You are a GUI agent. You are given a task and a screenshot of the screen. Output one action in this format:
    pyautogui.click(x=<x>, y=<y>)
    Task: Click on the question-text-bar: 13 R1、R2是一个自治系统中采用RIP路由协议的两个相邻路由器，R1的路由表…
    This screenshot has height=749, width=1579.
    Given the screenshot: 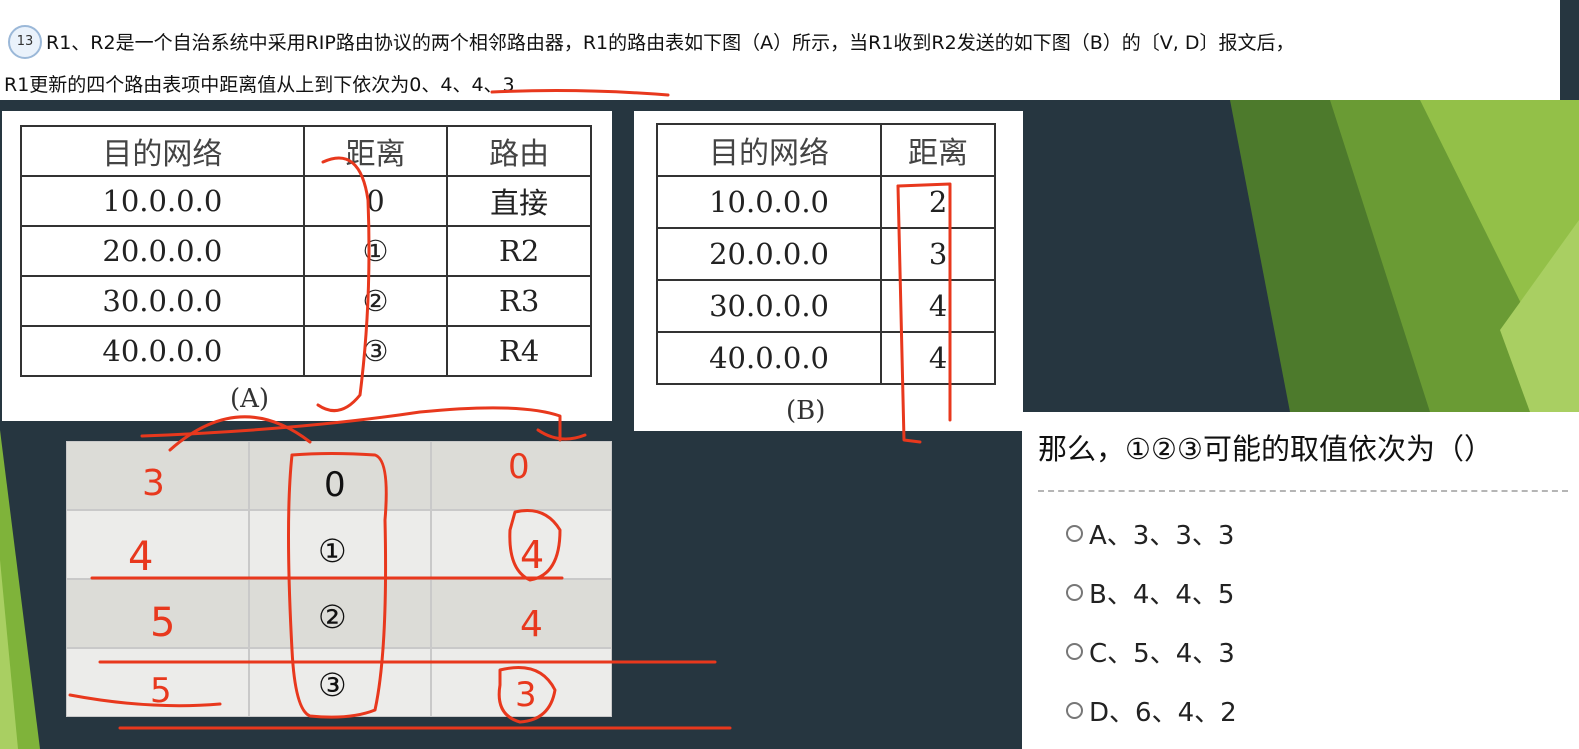 What is the action you would take?
    pyautogui.click(x=780, y=50)
    